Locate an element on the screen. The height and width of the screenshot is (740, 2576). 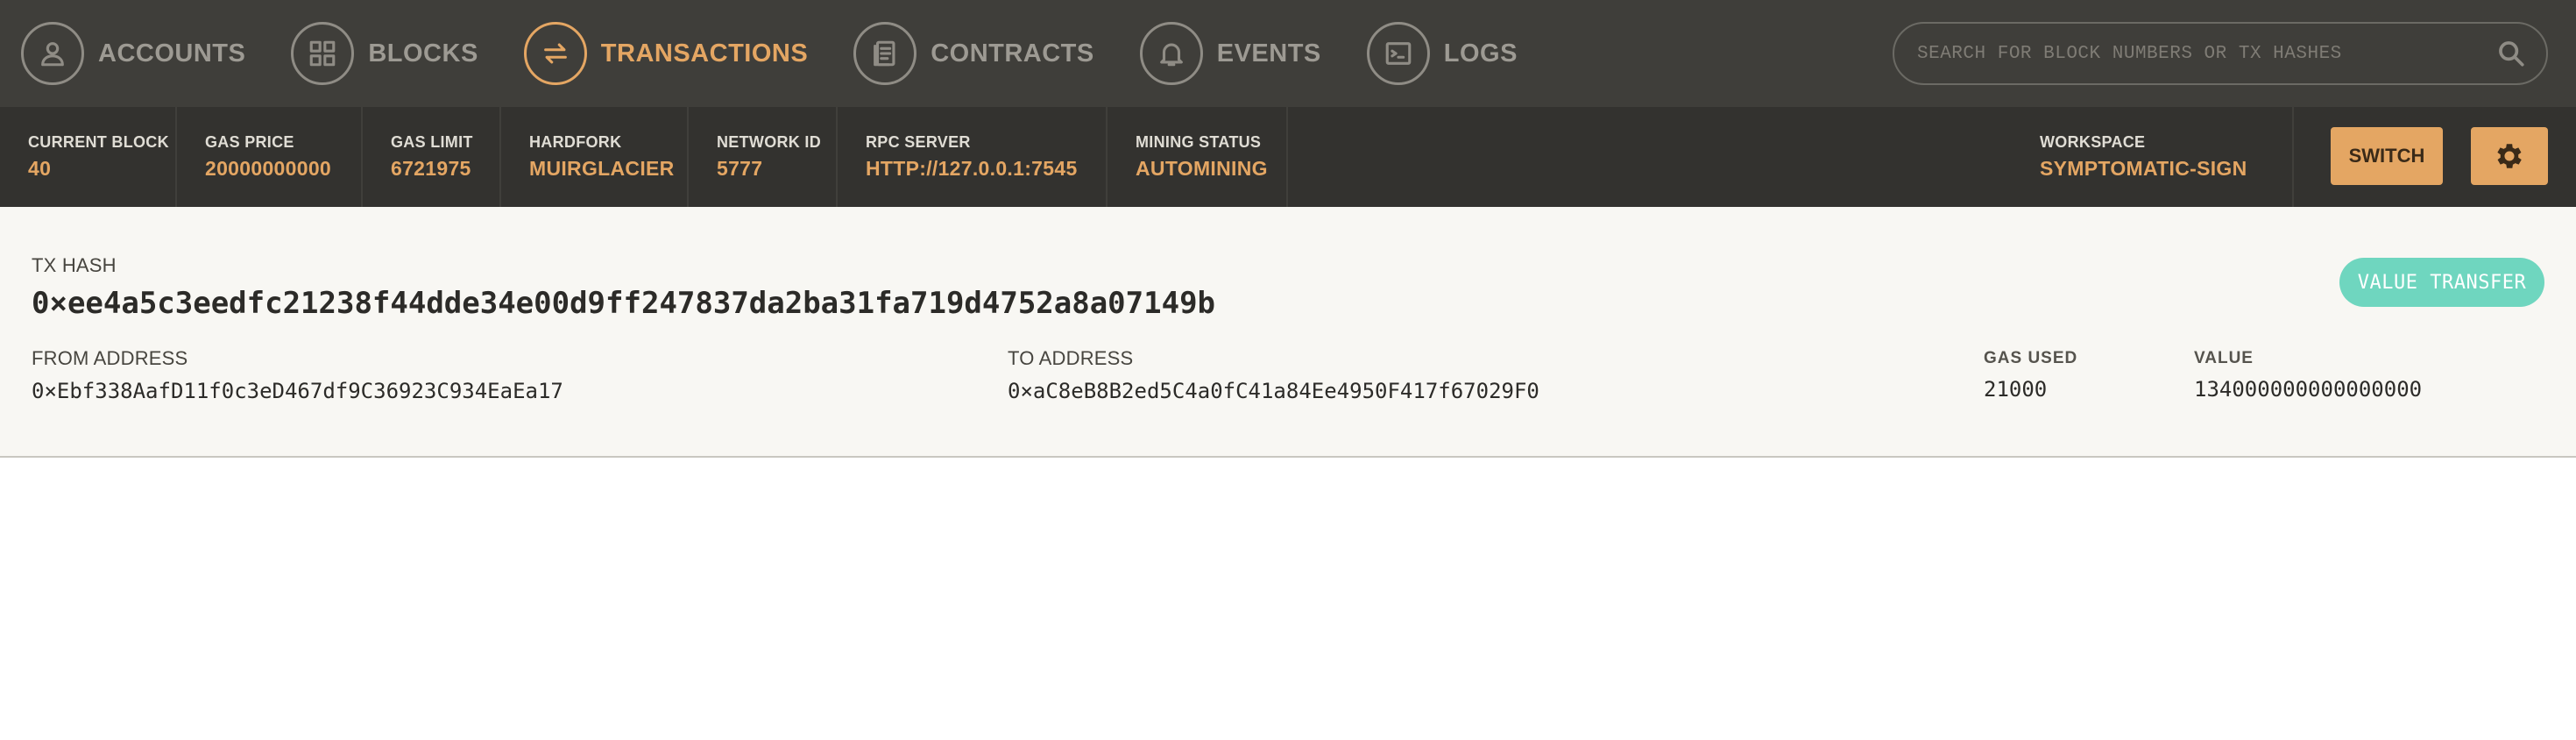
swap-arrows-icon is located at coordinates (555, 53).